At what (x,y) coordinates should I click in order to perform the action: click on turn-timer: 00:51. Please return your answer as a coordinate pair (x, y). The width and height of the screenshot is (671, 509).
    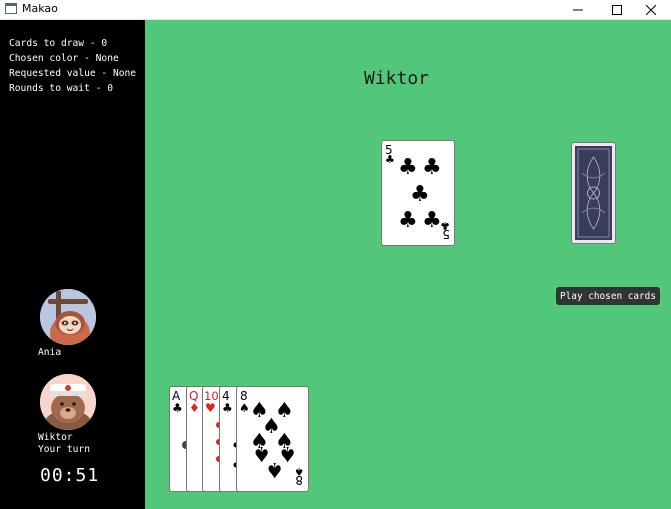
    Looking at the image, I should click on (70, 475).